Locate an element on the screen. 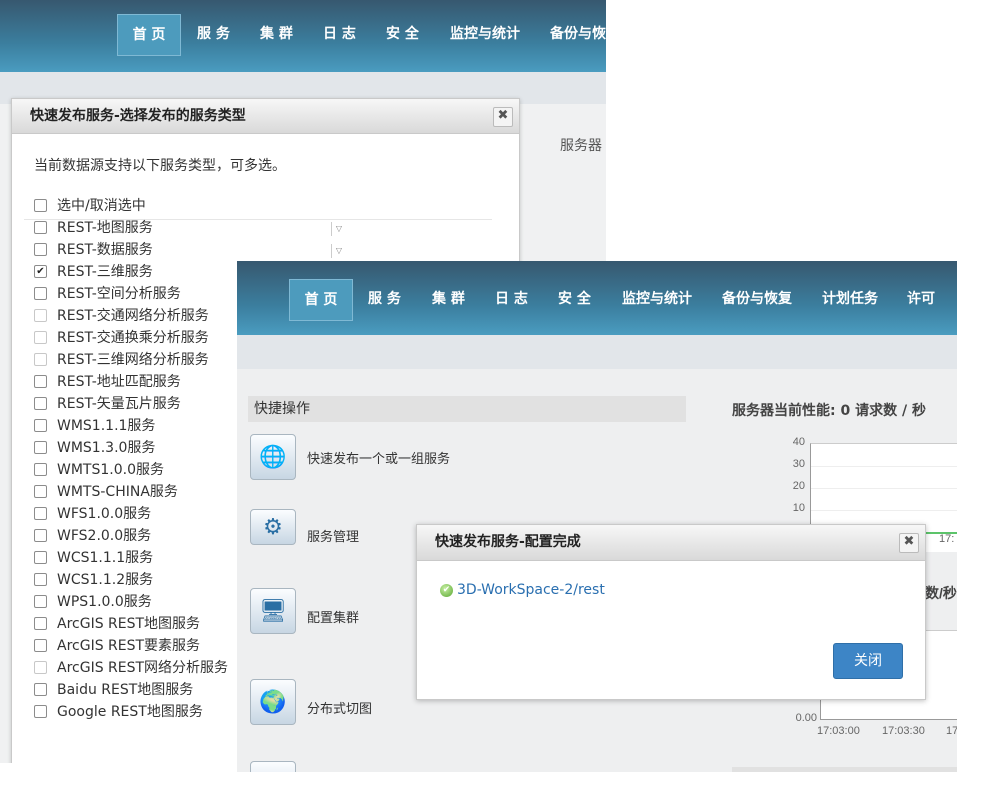 The height and width of the screenshot is (794, 991). service-type-option: Baidu REST地图服务 is located at coordinates (113, 690).